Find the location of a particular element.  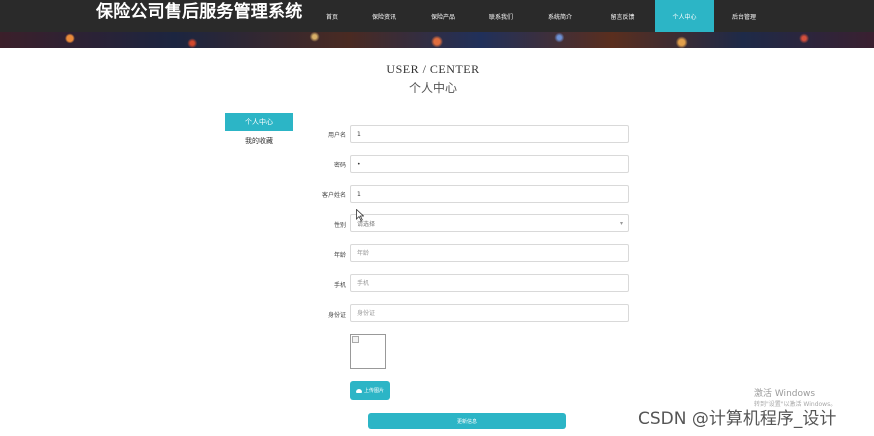

nav-item-home: 首页 is located at coordinates (332, 16).